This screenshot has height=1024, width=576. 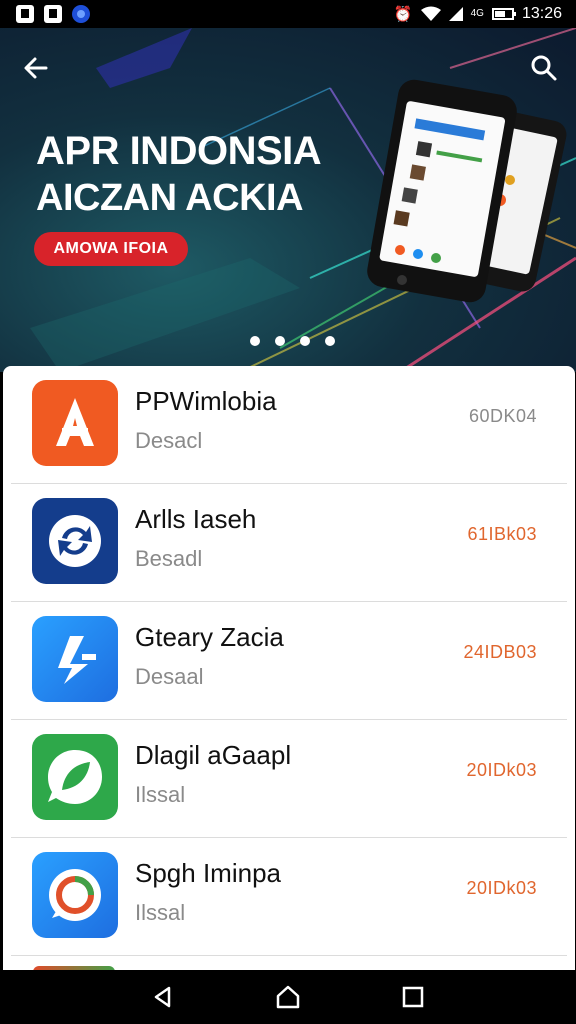 What do you see at coordinates (289, 955) in the screenshot?
I see `divider` at bounding box center [289, 955].